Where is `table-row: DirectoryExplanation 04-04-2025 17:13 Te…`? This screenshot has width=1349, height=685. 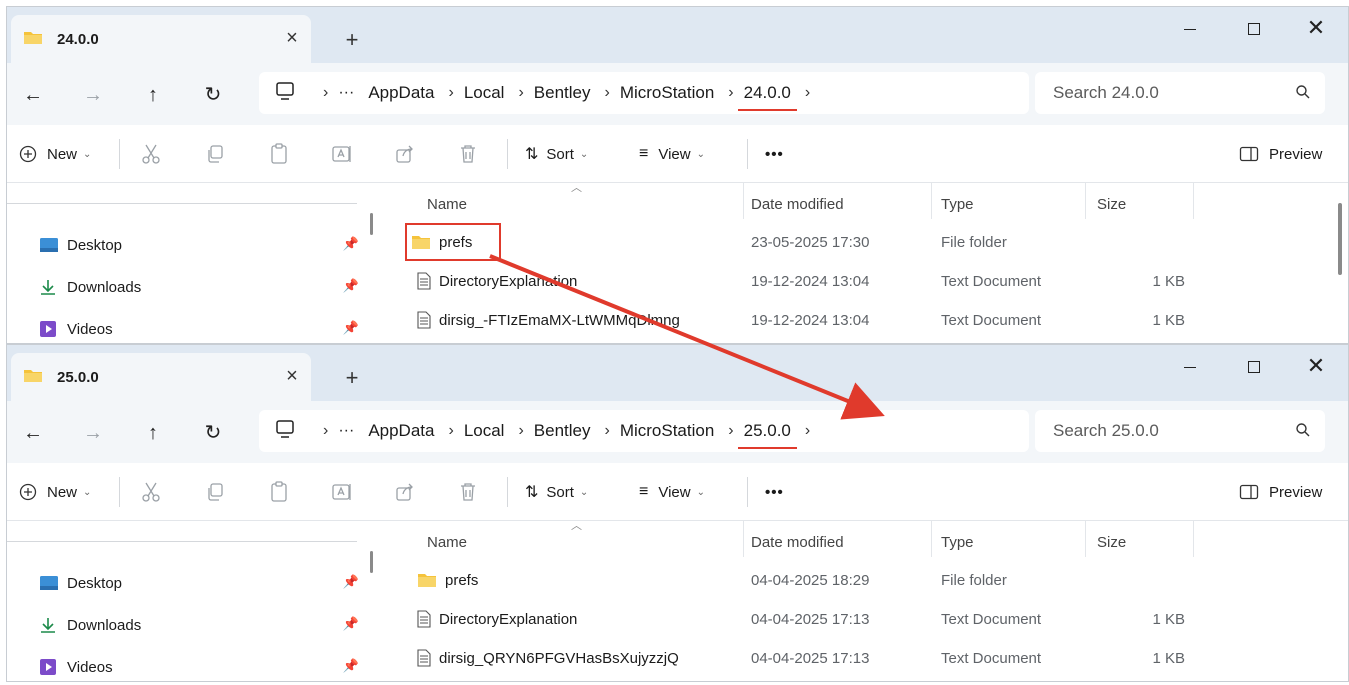
table-row: DirectoryExplanation 04-04-2025 17:13 Te… is located at coordinates (835, 619).